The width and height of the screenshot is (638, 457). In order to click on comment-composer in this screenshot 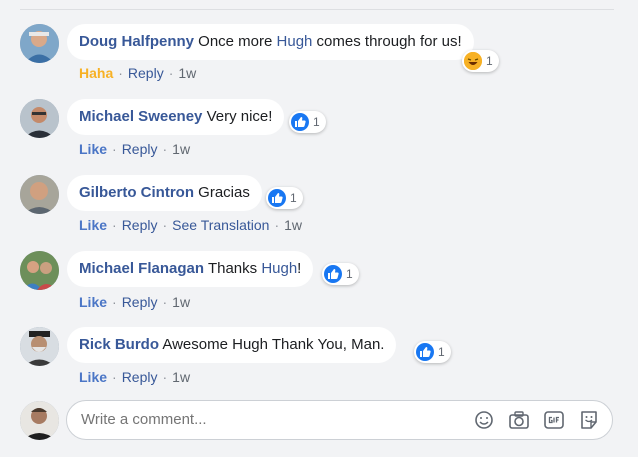, I will do `click(339, 420)`.